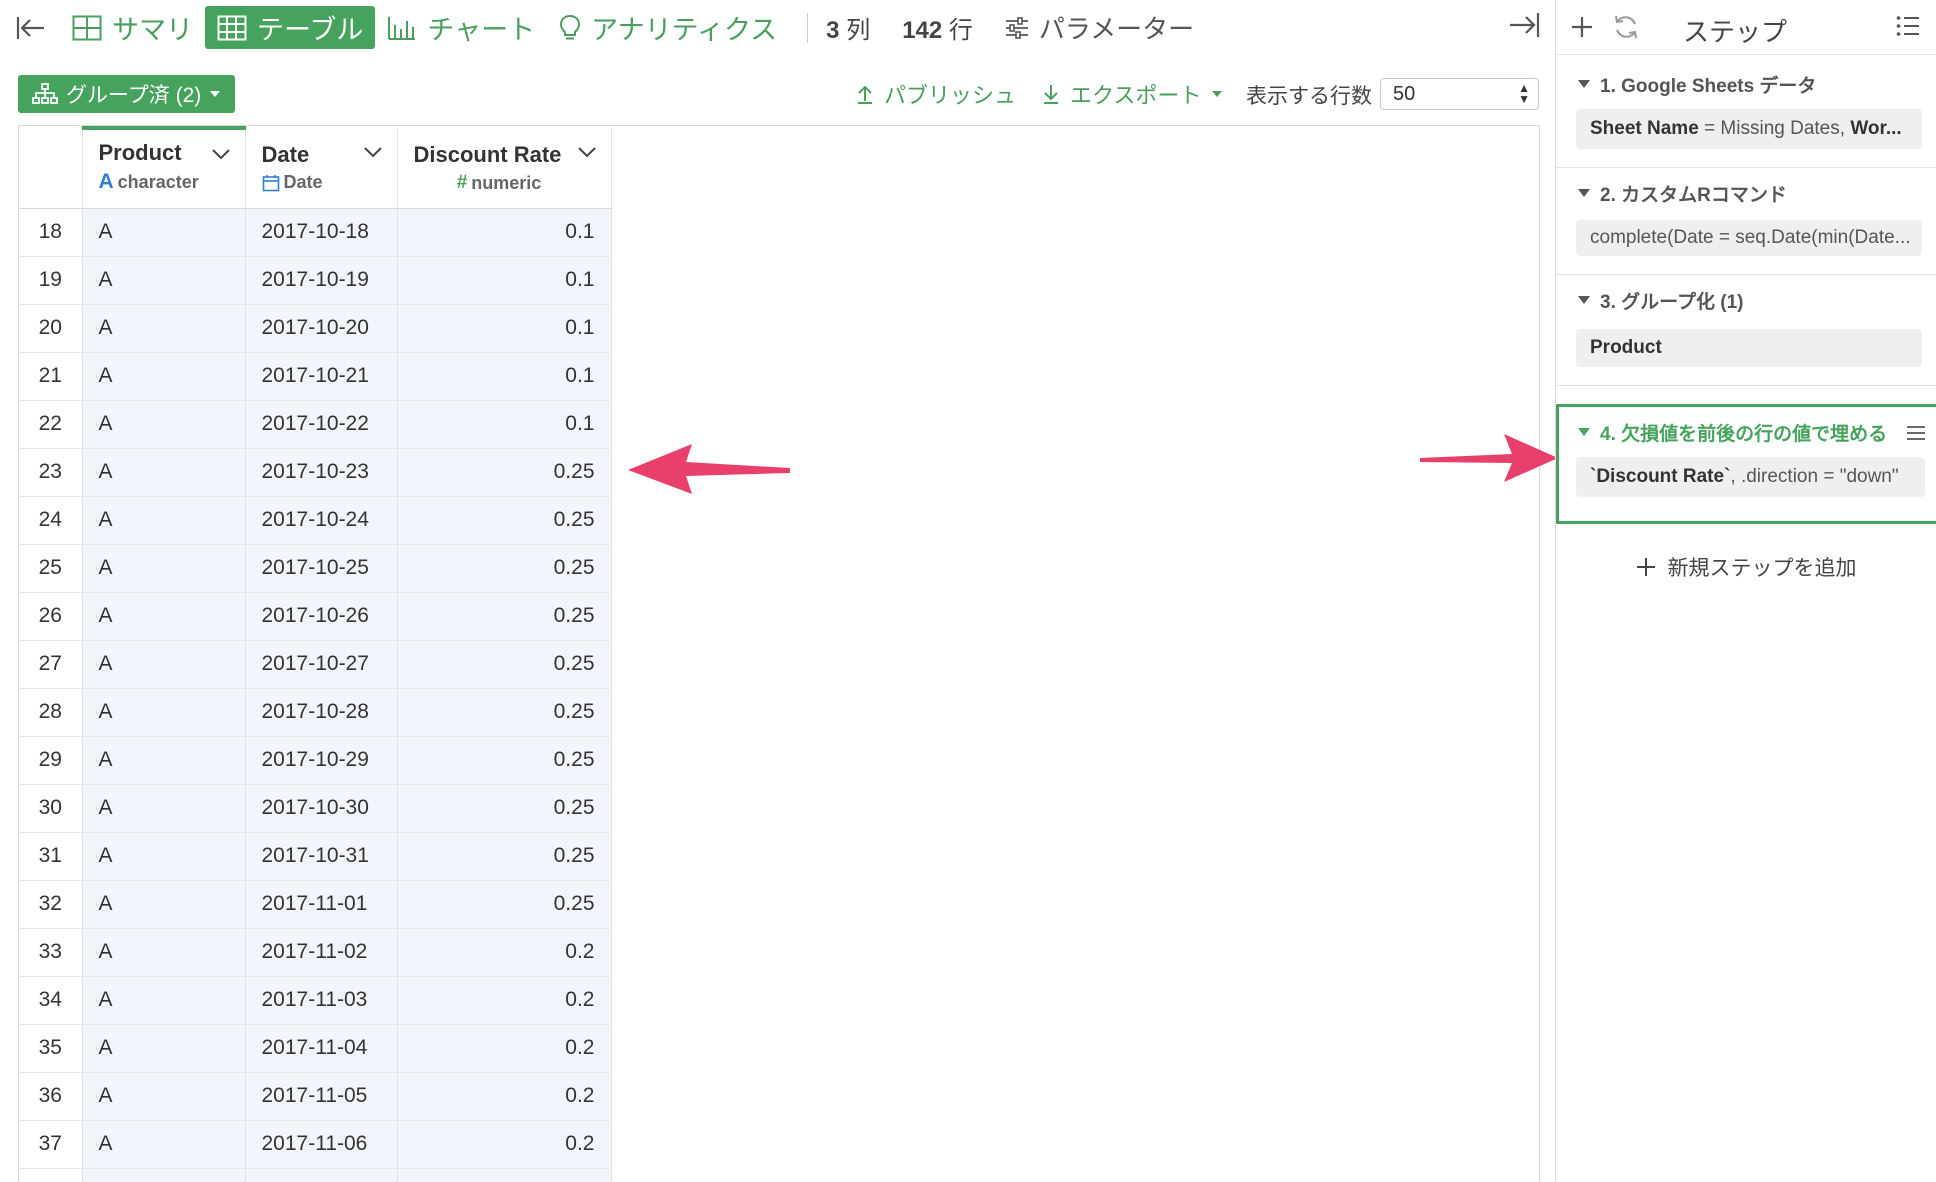 The image size is (1936, 1182). What do you see at coordinates (51, 424) in the screenshot?
I see `row-number: 22` at bounding box center [51, 424].